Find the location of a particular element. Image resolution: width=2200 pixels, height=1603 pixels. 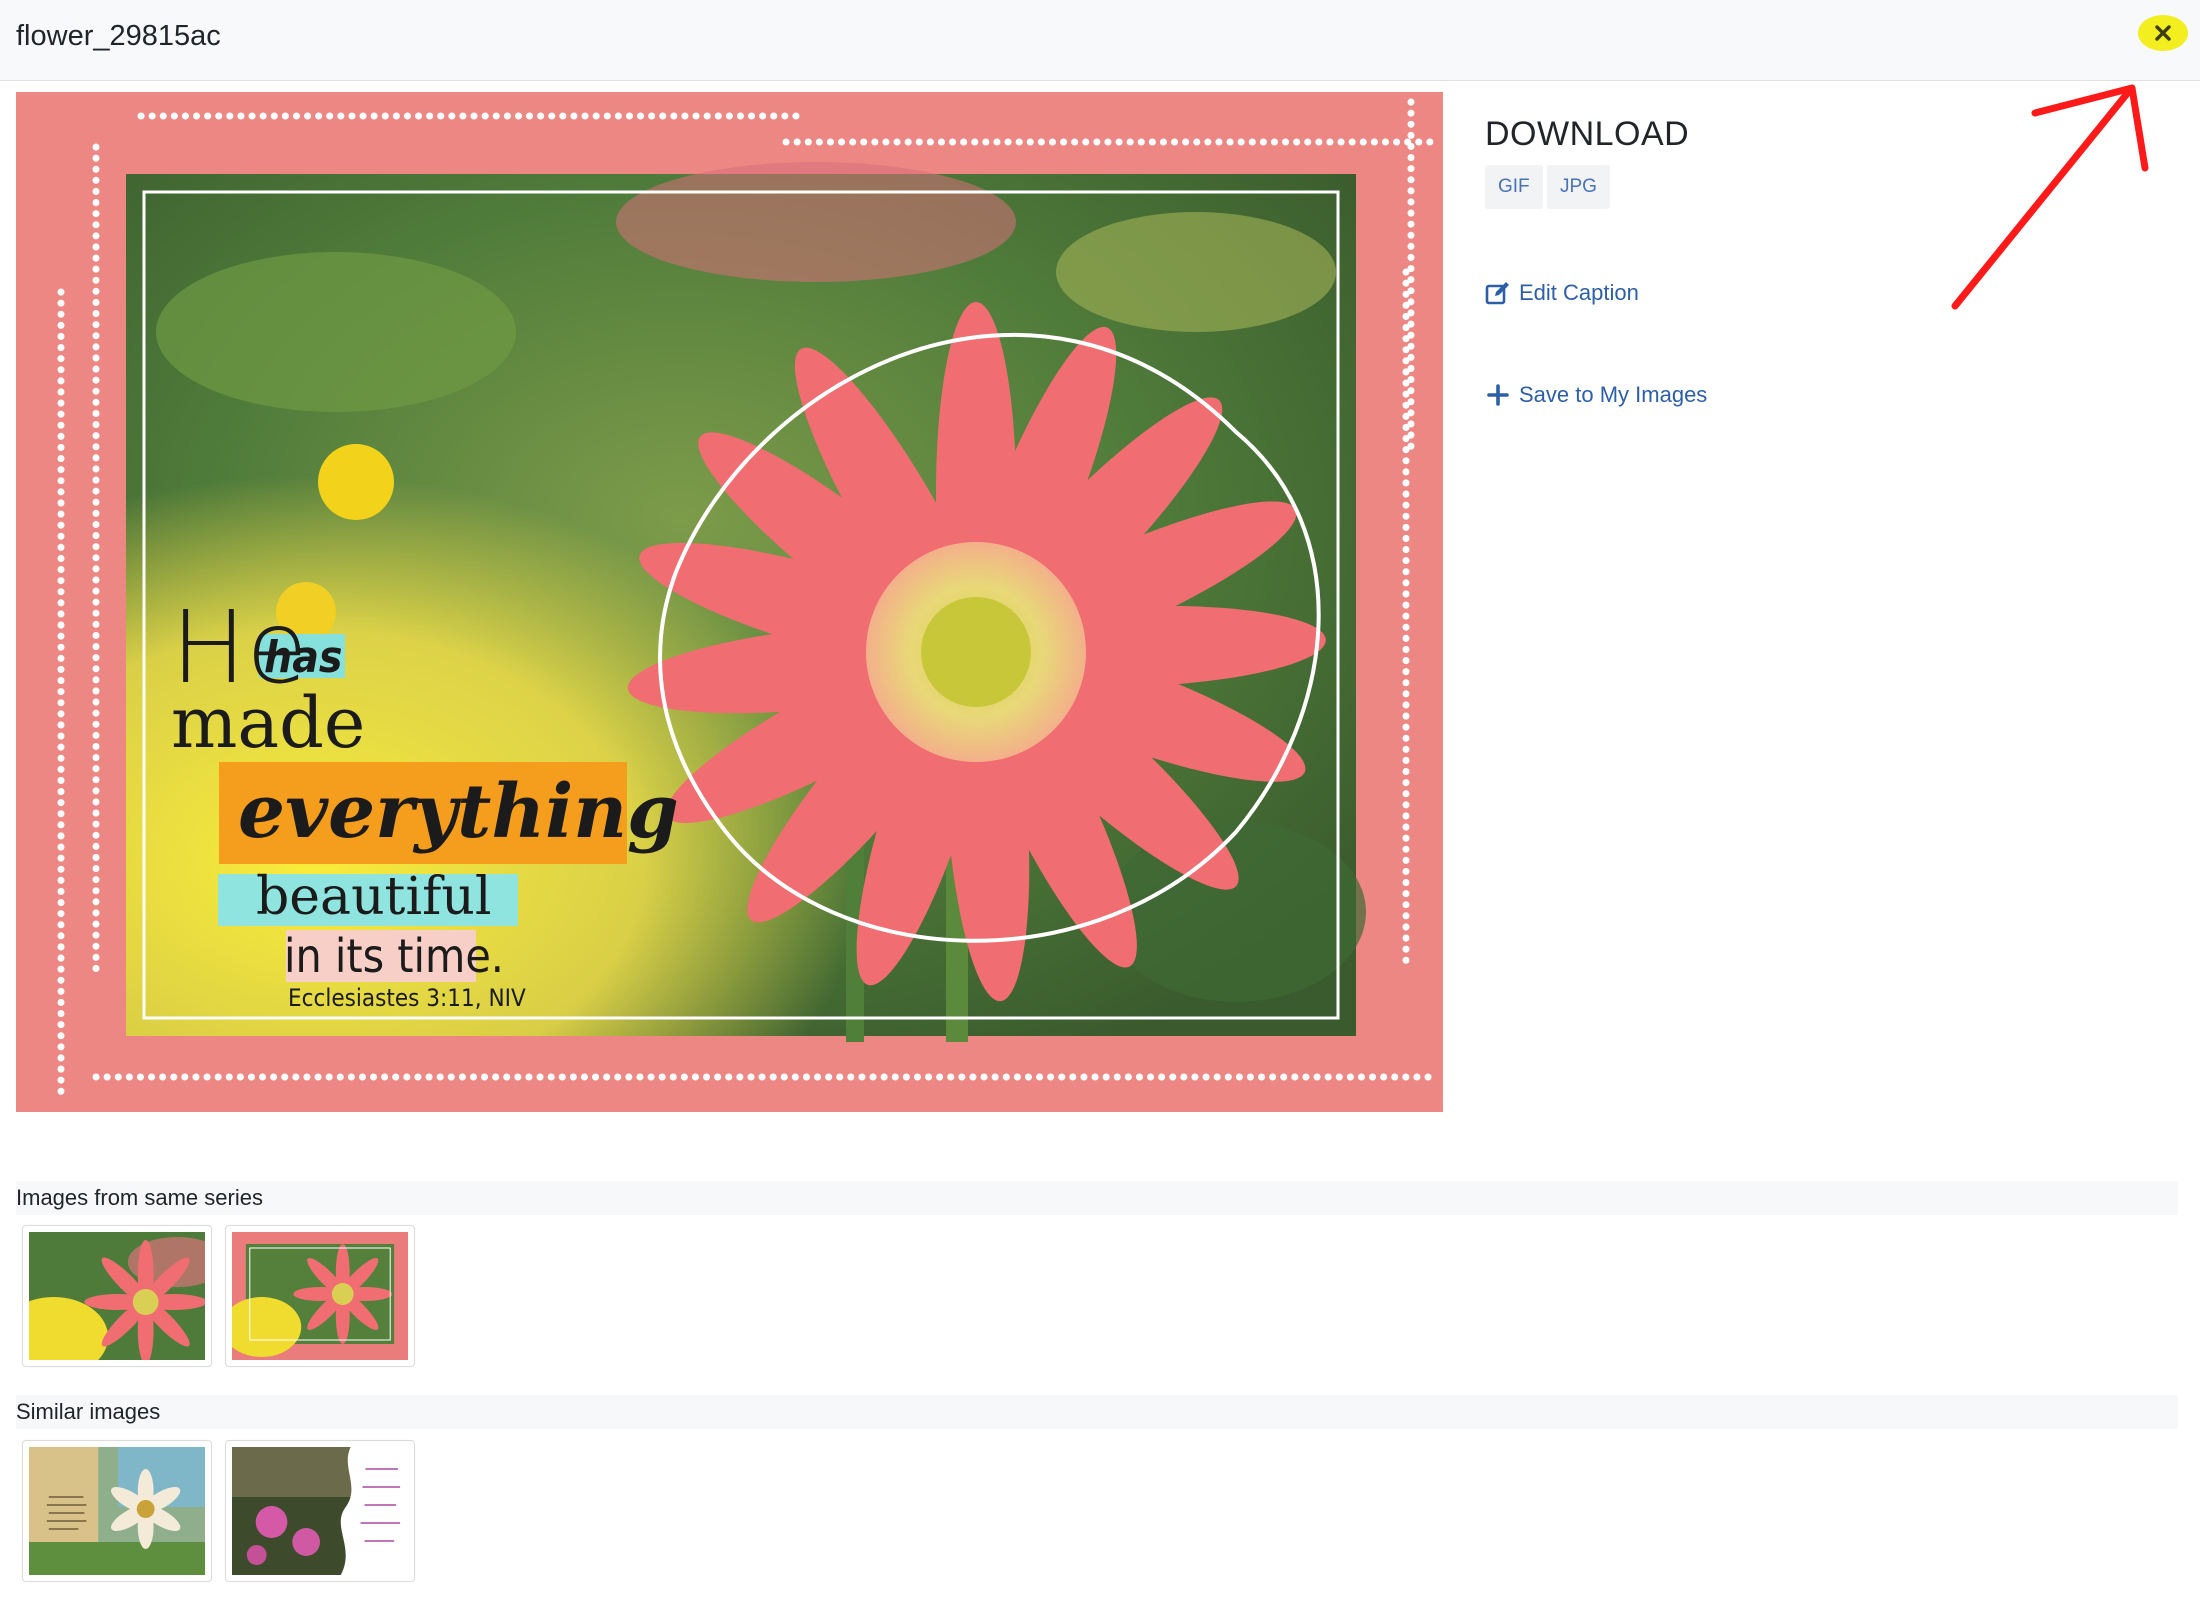

edit-icon is located at coordinates (1497, 293).